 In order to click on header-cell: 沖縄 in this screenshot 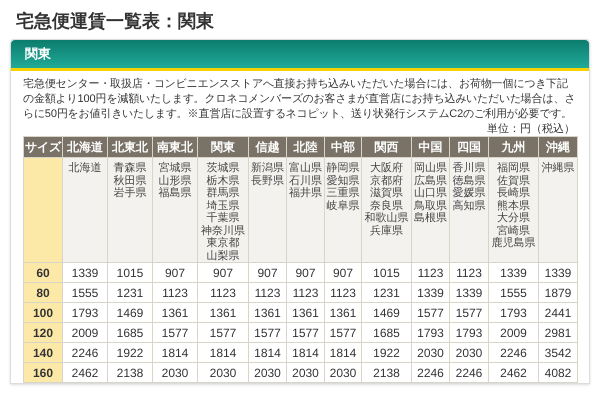, I will do `click(558, 147)`.